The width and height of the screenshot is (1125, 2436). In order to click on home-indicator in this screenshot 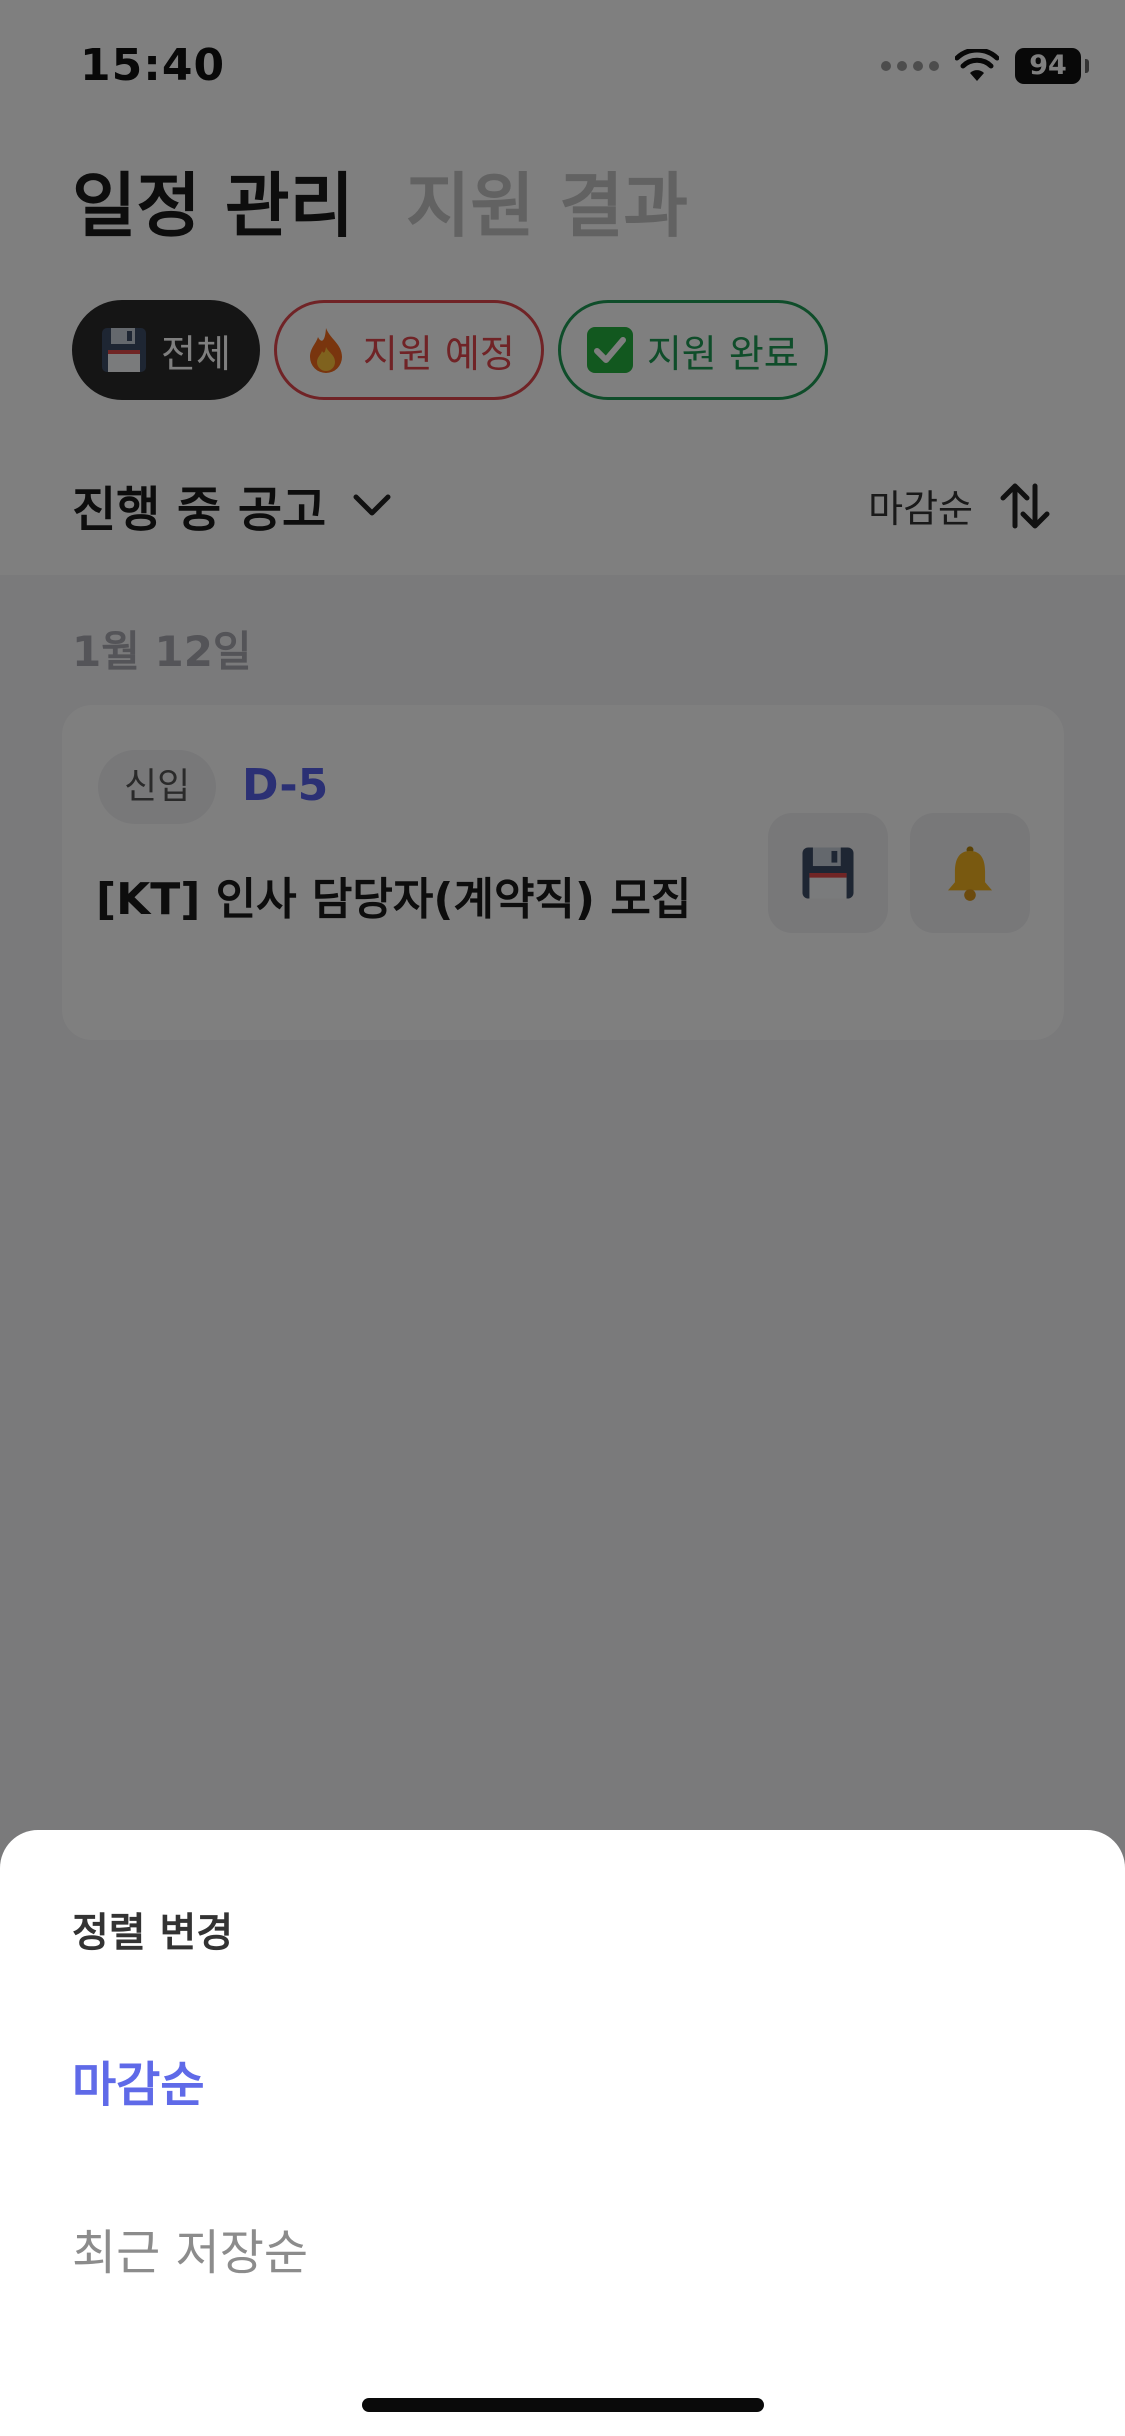, I will do `click(563, 2405)`.